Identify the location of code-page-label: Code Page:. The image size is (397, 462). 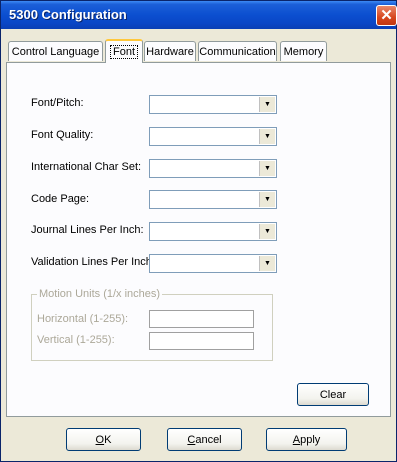
(60, 199).